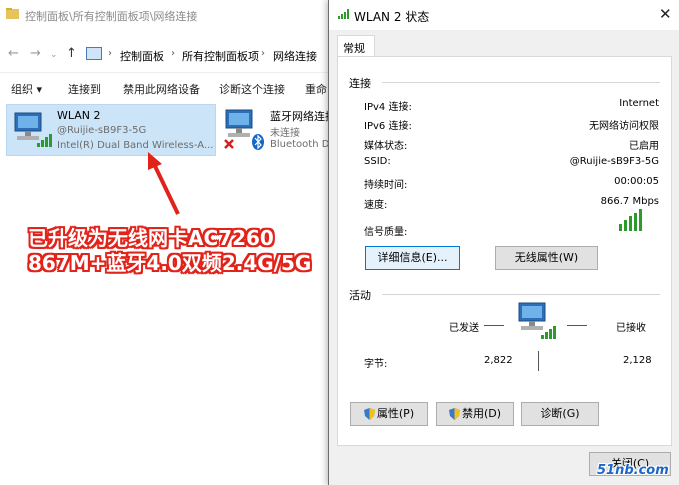  I want to click on ipv6-label: IPv6 连接:, so click(388, 126).